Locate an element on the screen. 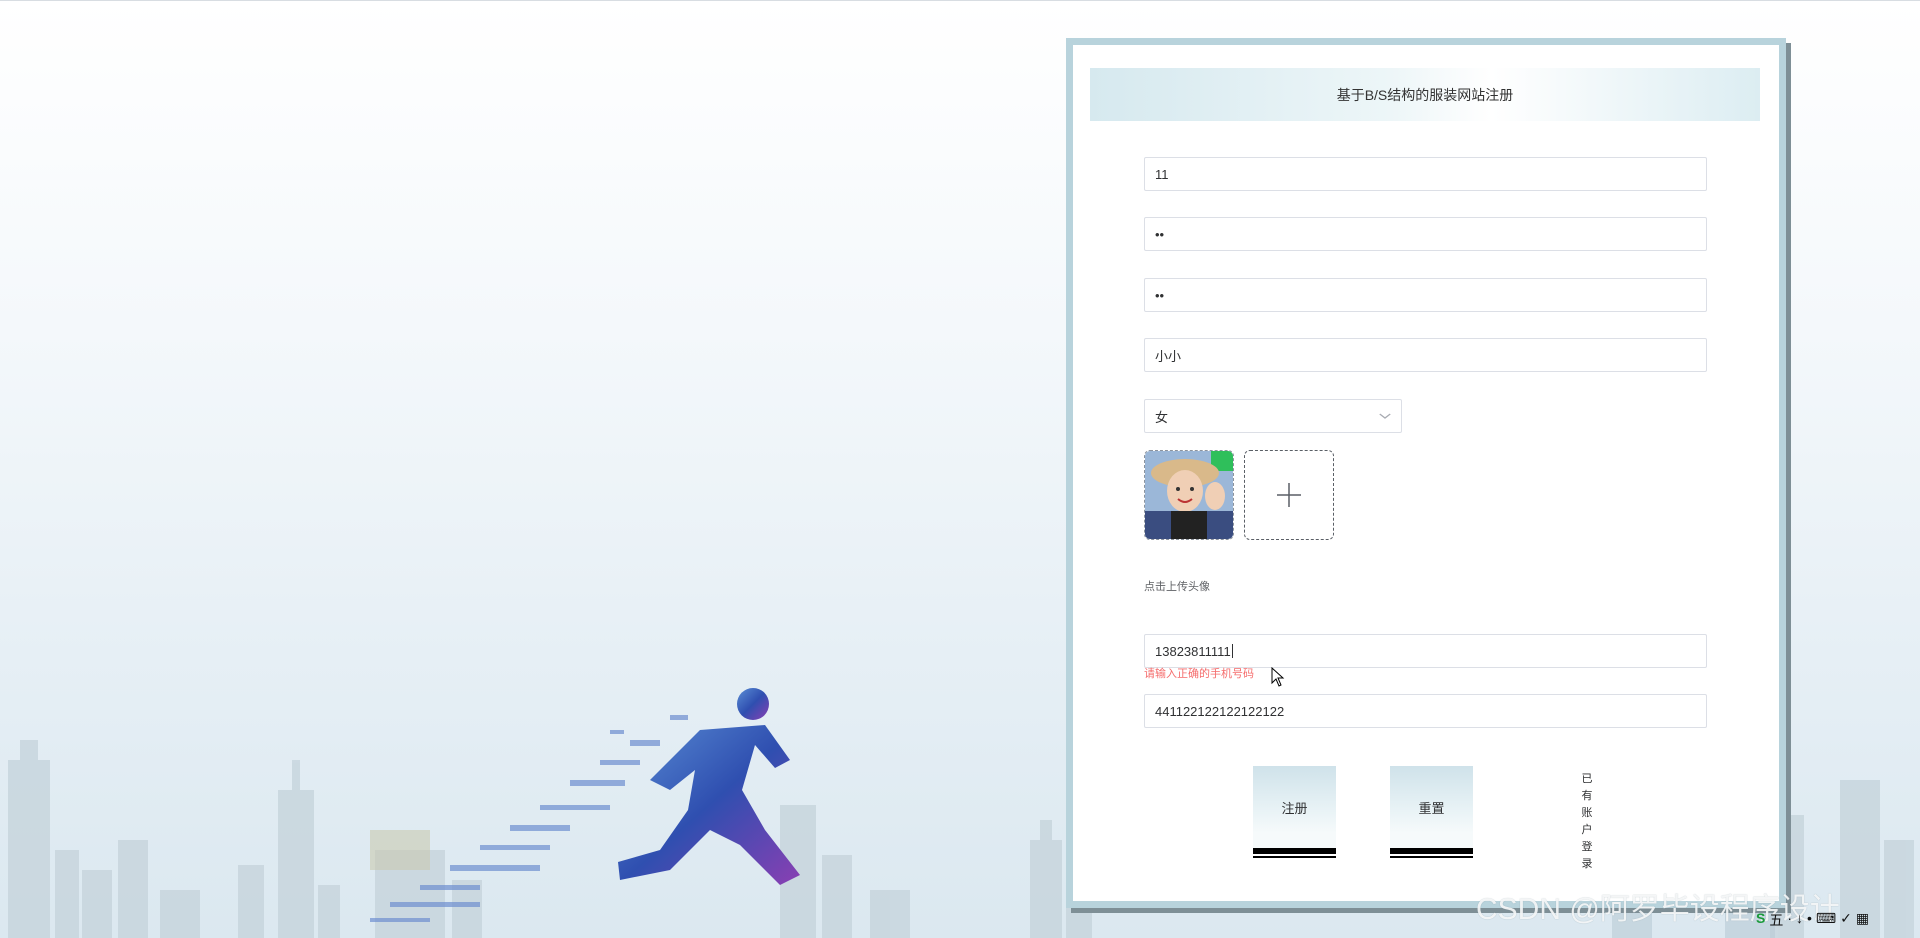 The width and height of the screenshot is (1920, 938). tray-item: • is located at coordinates (1809, 920).